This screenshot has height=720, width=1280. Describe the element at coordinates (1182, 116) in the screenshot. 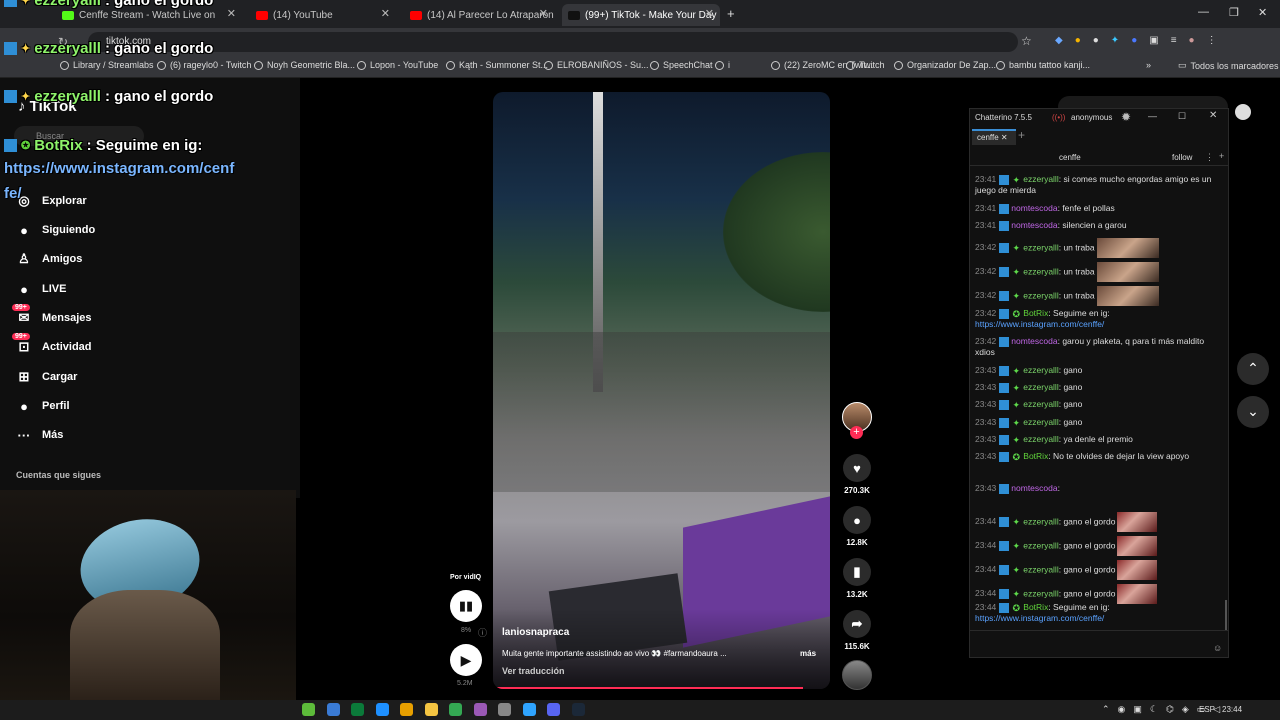

I see `maximize-icon: ☐` at that location.